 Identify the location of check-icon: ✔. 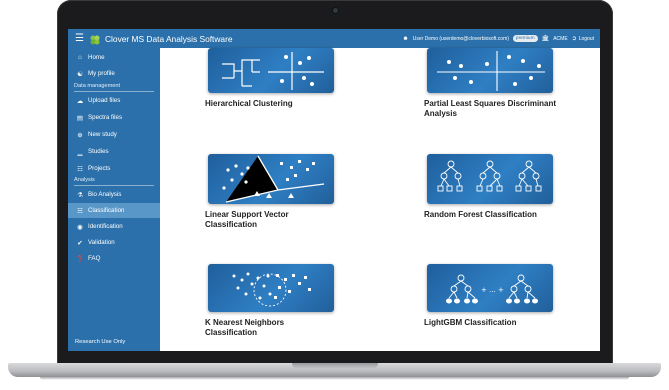
(80, 243).